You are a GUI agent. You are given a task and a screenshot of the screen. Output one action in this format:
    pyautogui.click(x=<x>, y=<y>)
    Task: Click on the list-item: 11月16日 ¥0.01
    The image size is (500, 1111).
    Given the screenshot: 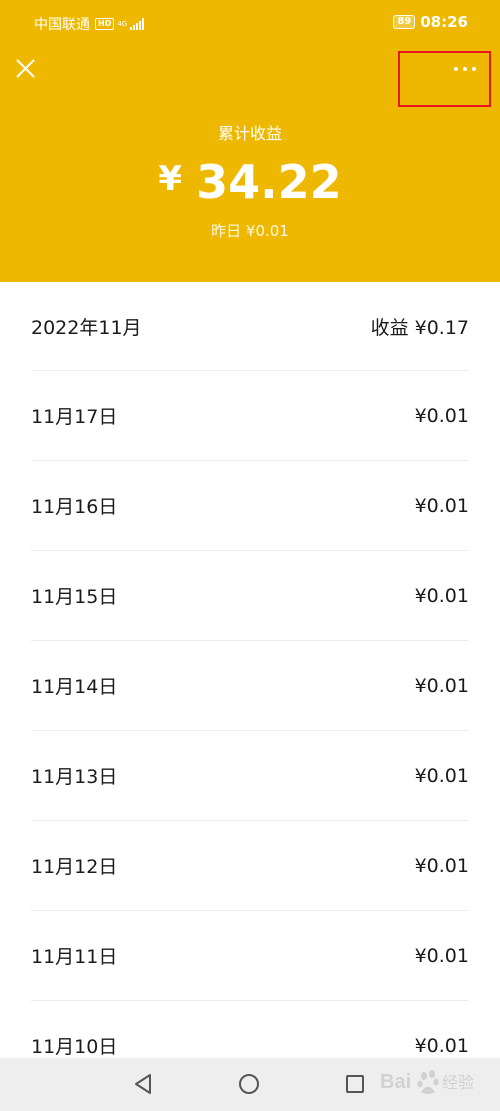 What is the action you would take?
    pyautogui.click(x=250, y=506)
    